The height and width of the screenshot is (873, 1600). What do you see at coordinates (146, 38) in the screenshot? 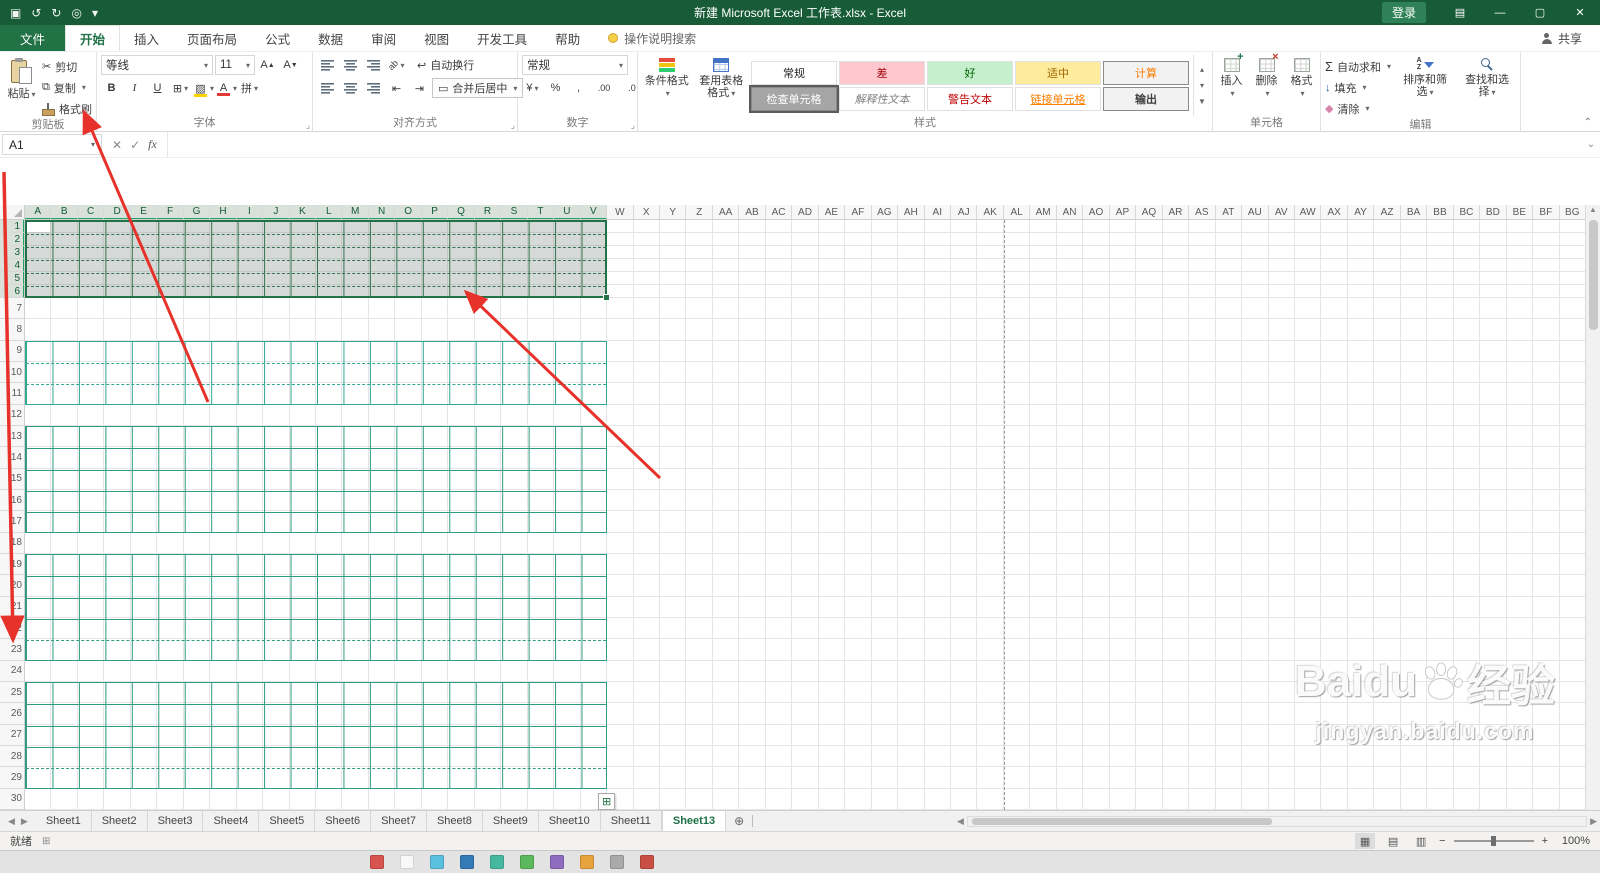
I see `ribbon-tab-insert: 插入` at bounding box center [146, 38].